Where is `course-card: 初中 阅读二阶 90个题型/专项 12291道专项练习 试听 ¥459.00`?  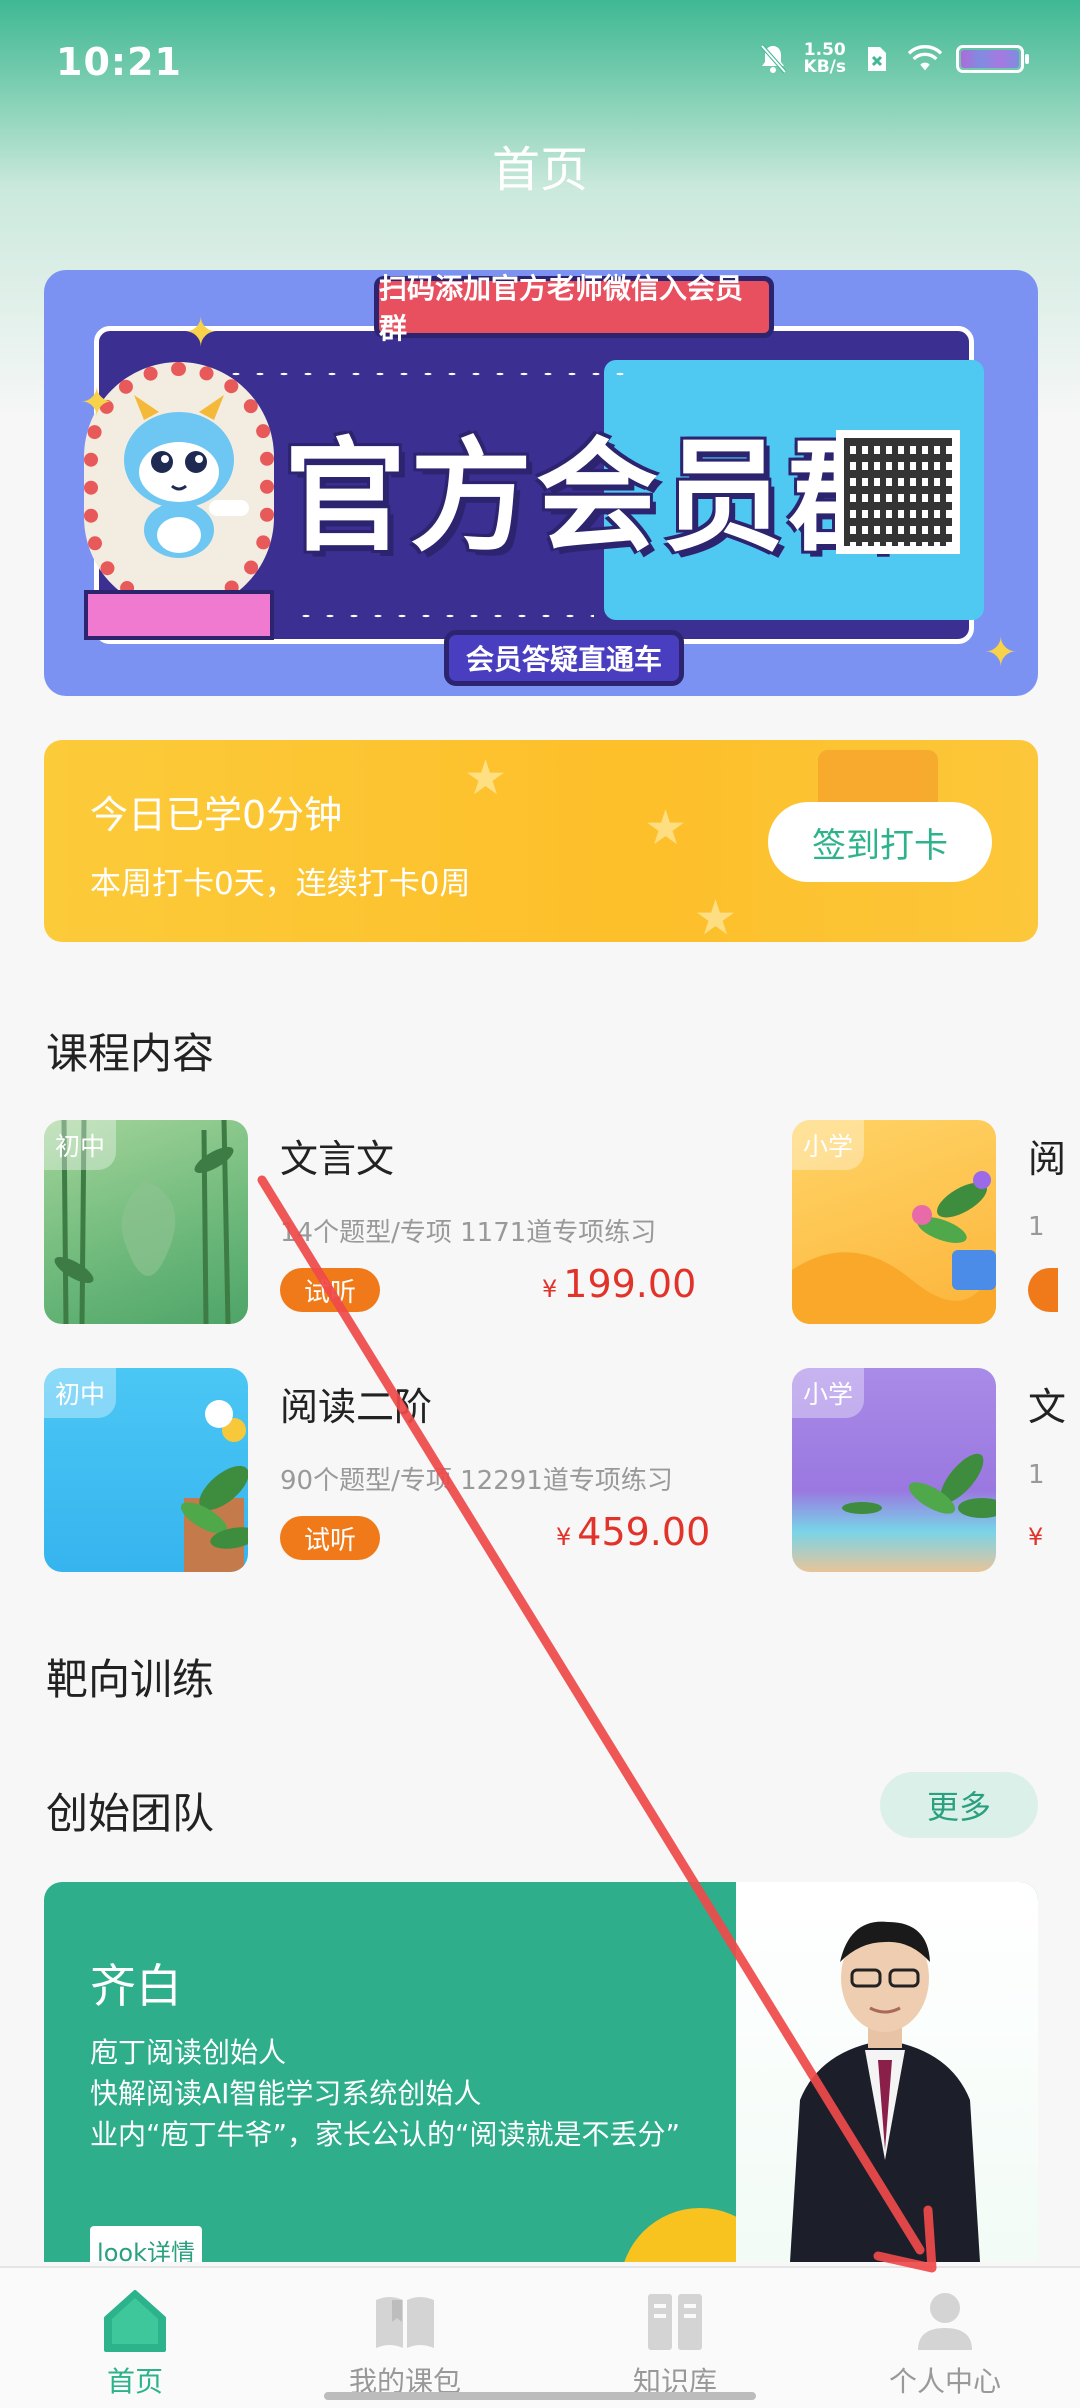 course-card: 初中 阅读二阶 90个题型/专项 12291道专项练习 试听 ¥459.00 is located at coordinates (377, 1470).